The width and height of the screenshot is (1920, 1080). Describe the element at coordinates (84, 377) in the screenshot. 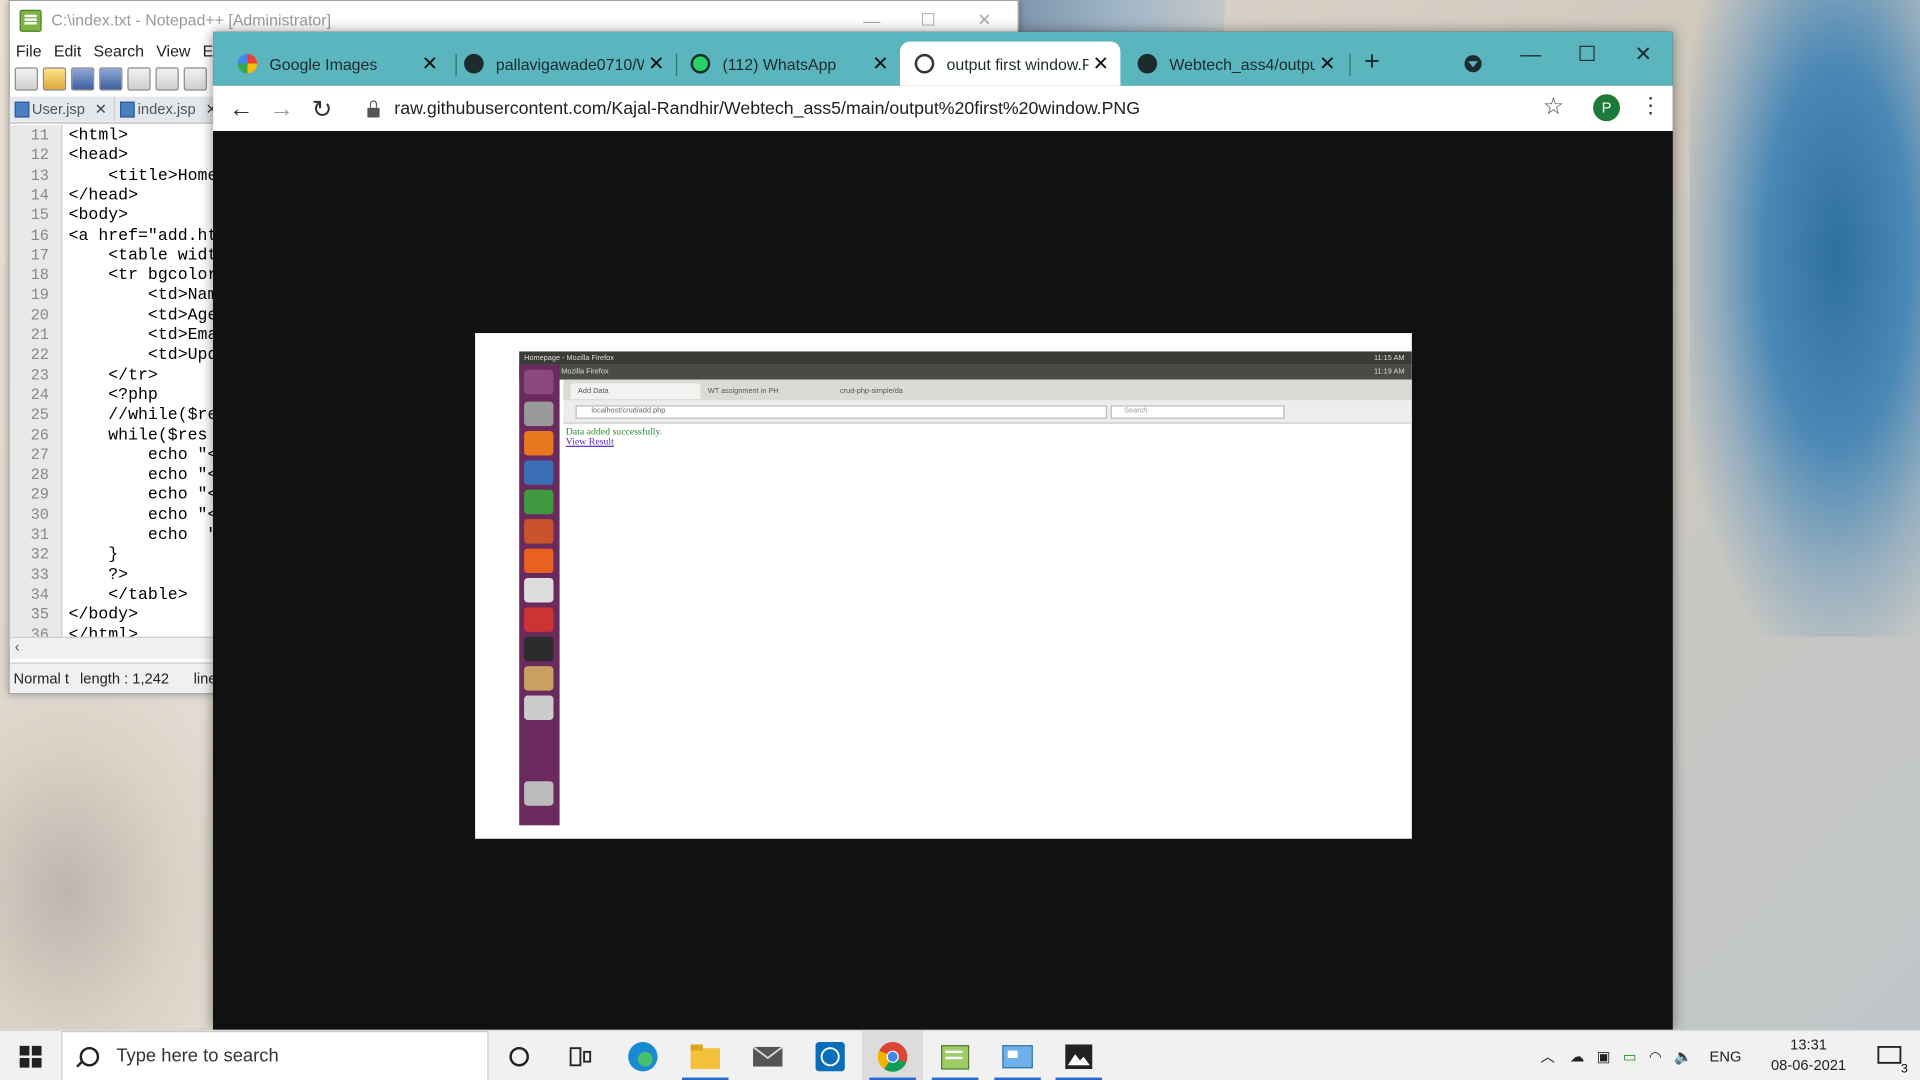

I see `code-line: 23 </tr>` at that location.